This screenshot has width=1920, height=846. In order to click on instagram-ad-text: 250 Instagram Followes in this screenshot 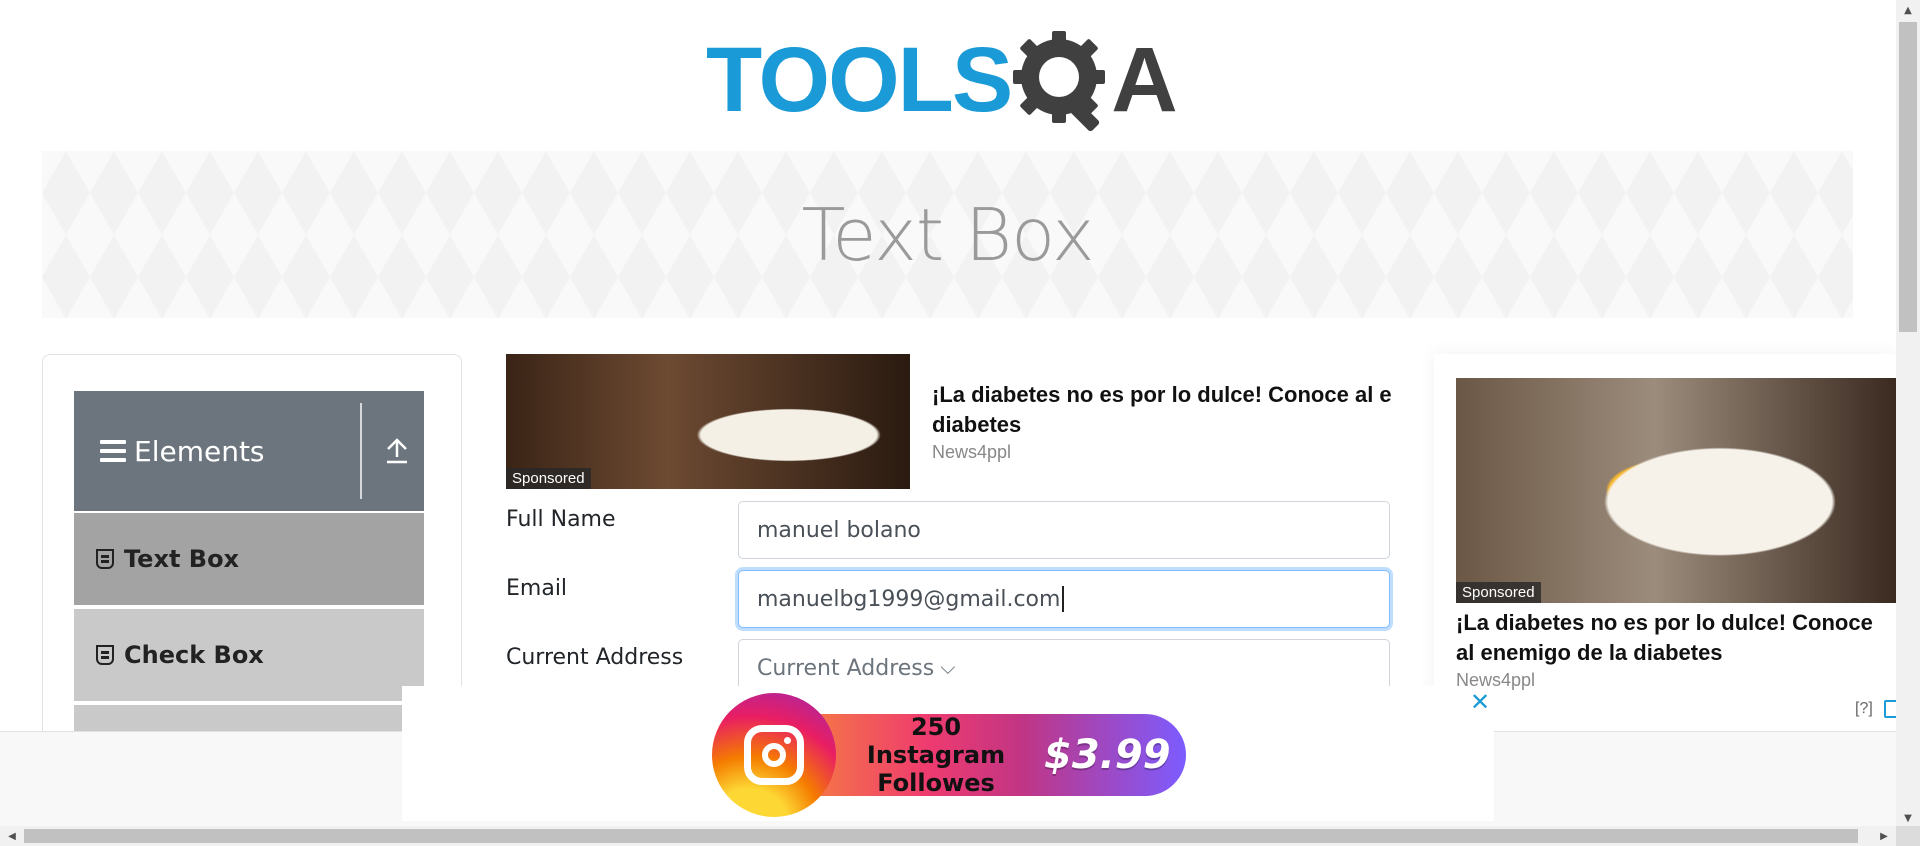, I will do `click(936, 755)`.